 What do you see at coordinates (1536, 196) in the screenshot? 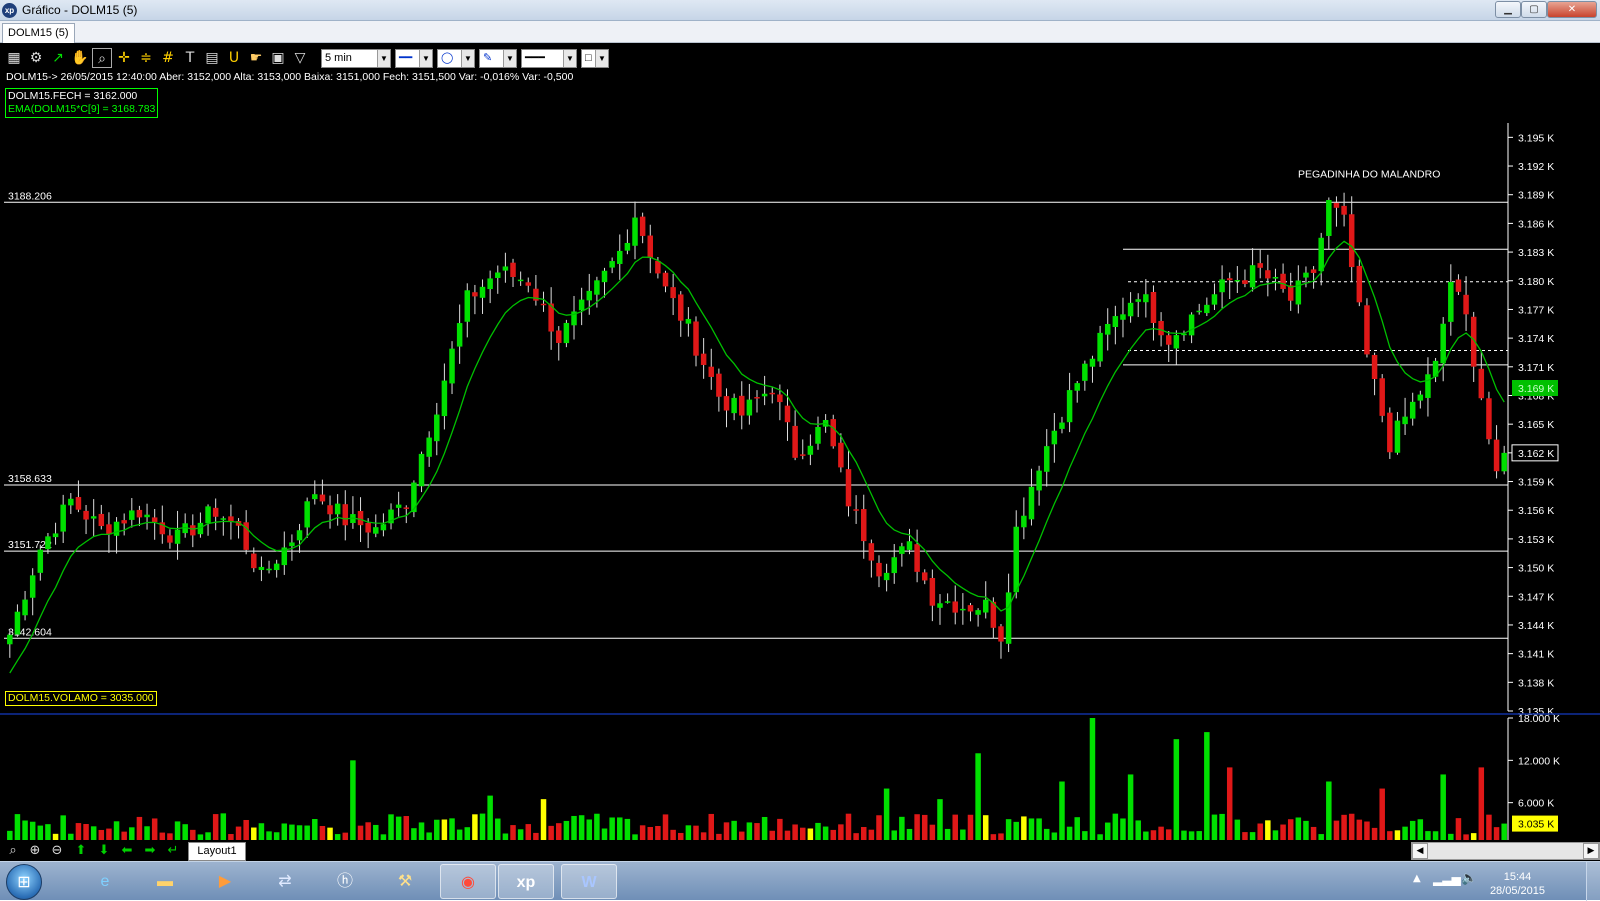
I see `price-tick-label: 3.189 K` at bounding box center [1536, 196].